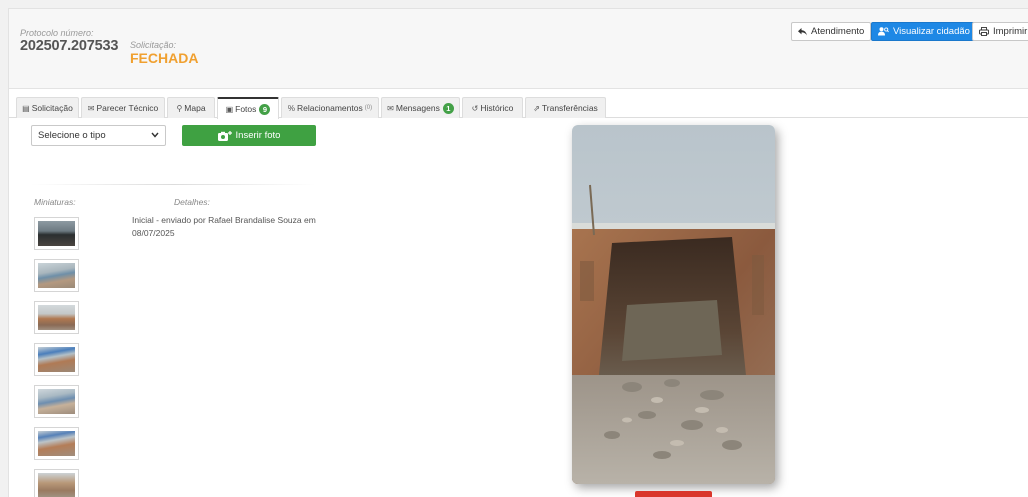 The image size is (1028, 497). Describe the element at coordinates (229, 109) in the screenshot. I see `image-icon: ▣` at that location.